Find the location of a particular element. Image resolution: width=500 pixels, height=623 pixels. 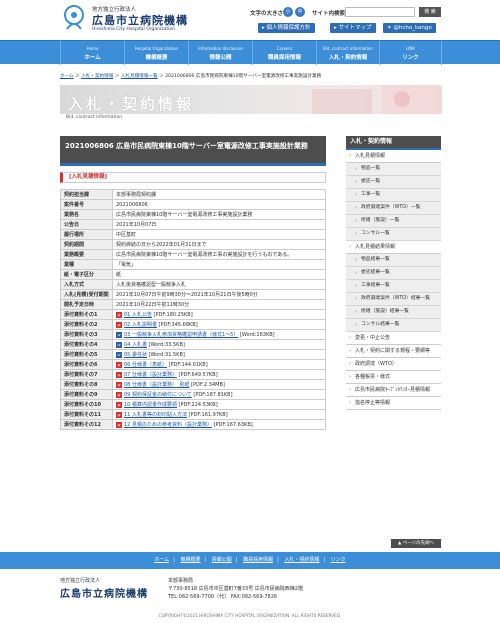

attachment-meta: [PDF:167.63KB] is located at coordinates (233, 425).